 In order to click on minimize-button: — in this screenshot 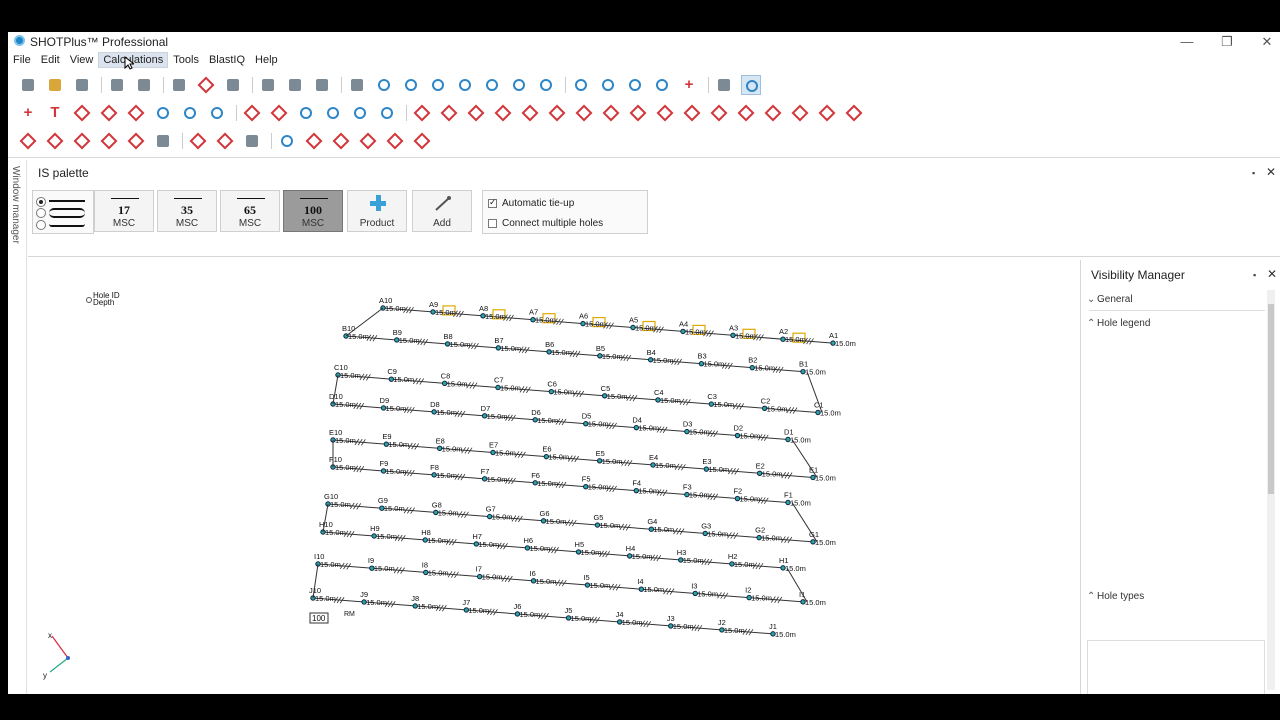, I will do `click(1187, 42)`.